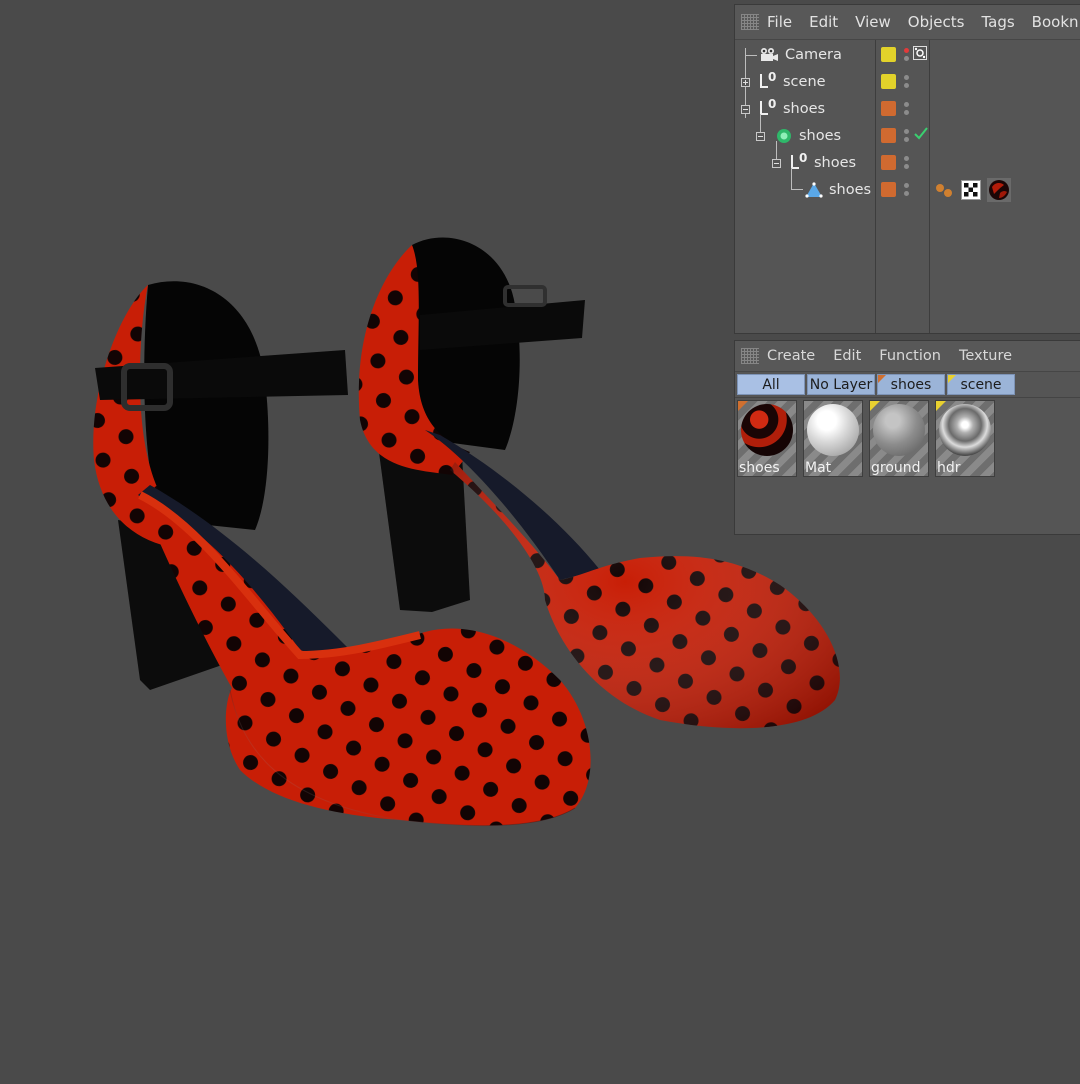  Describe the element at coordinates (985, 356) in the screenshot. I see `menu-texture: Texture` at that location.